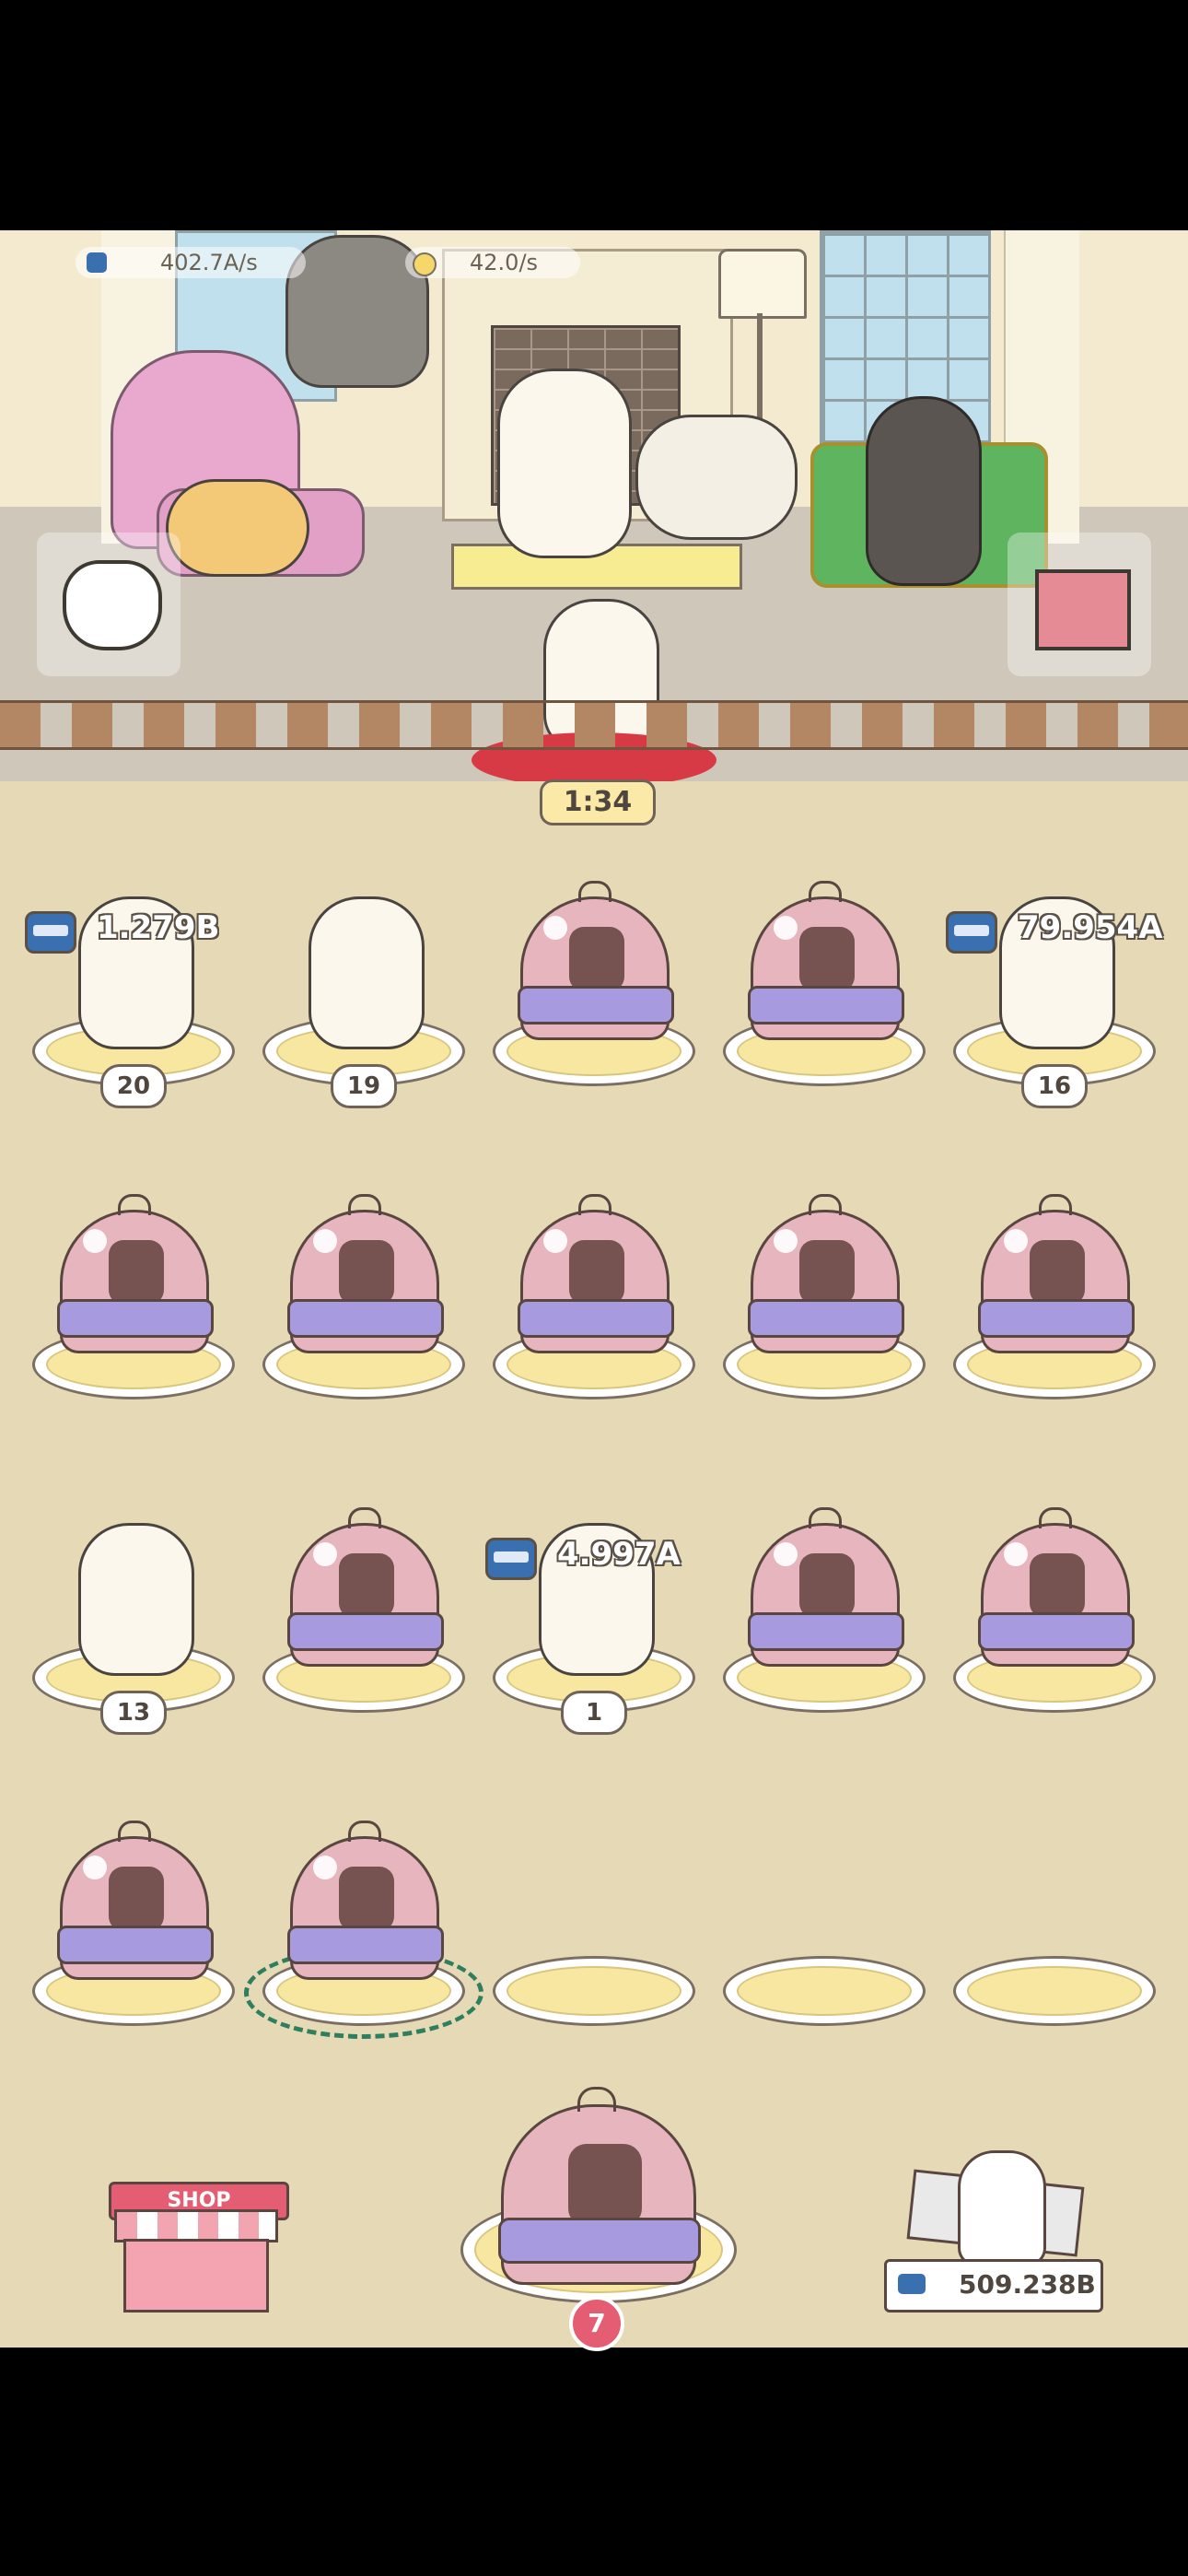 The height and width of the screenshot is (2576, 1188). I want to click on siamese-cat, so click(716, 477).